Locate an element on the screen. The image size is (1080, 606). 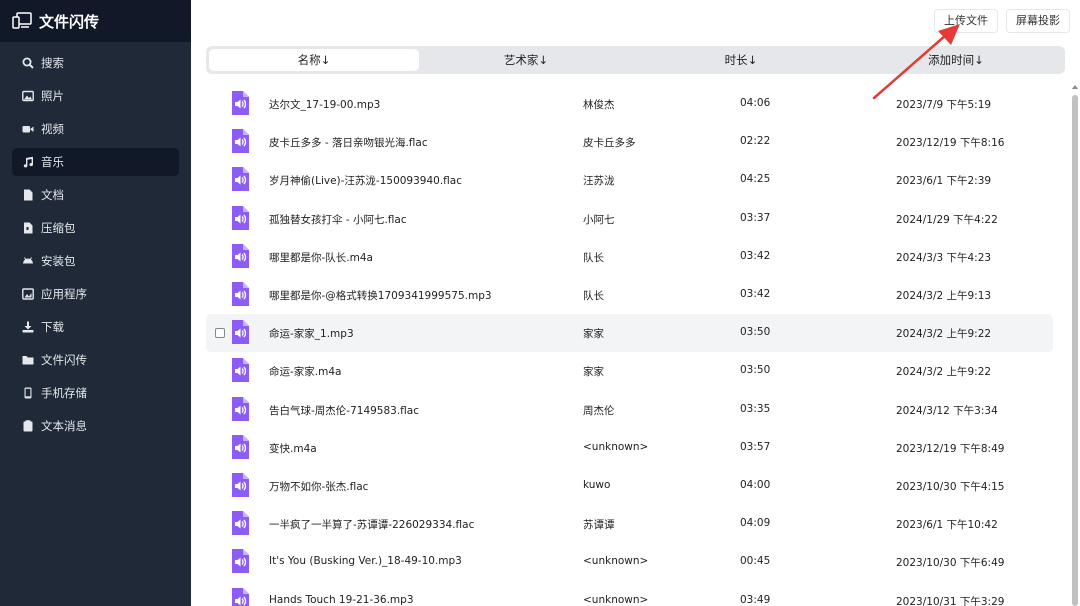
file-name: 哪里都是你-@格式转换1709341999575.mp3 is located at coordinates (380, 296).